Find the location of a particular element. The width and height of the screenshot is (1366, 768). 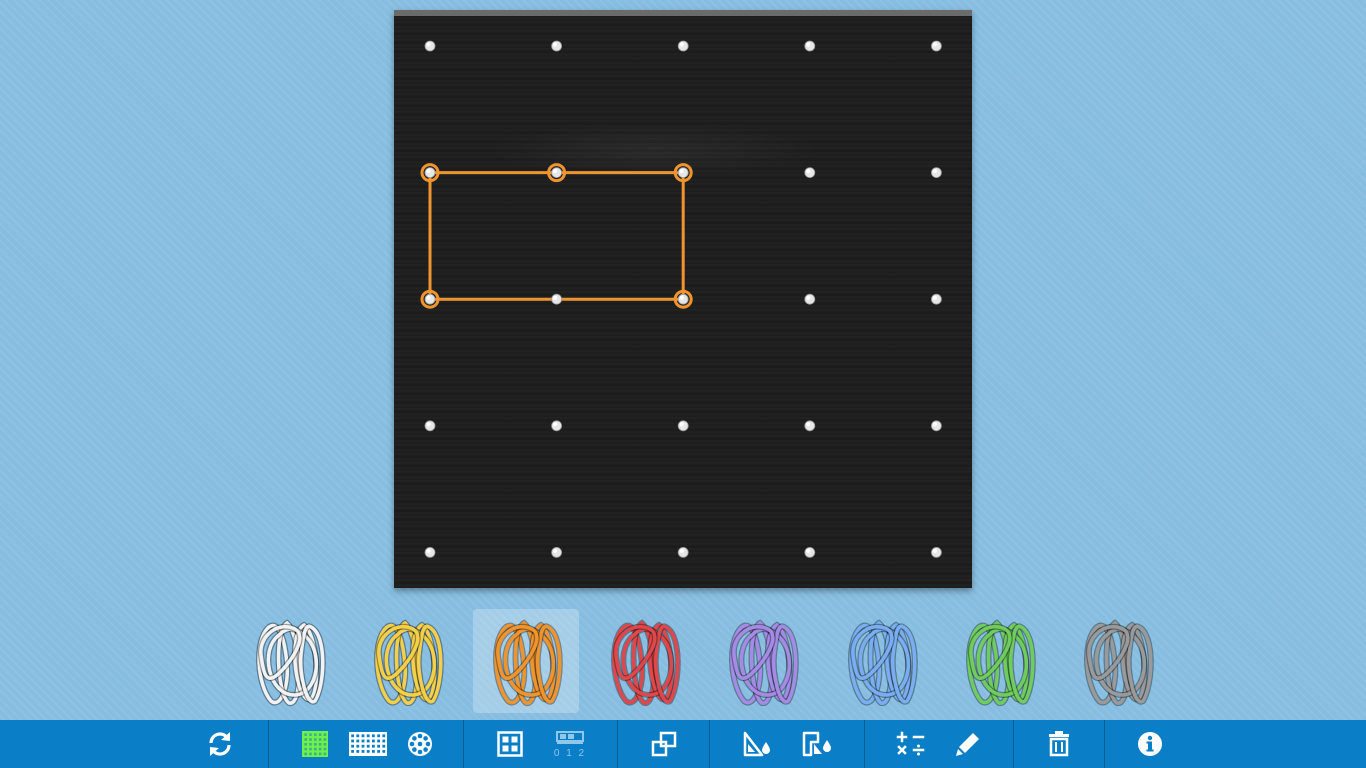

blue-band-selector is located at coordinates (881, 661).